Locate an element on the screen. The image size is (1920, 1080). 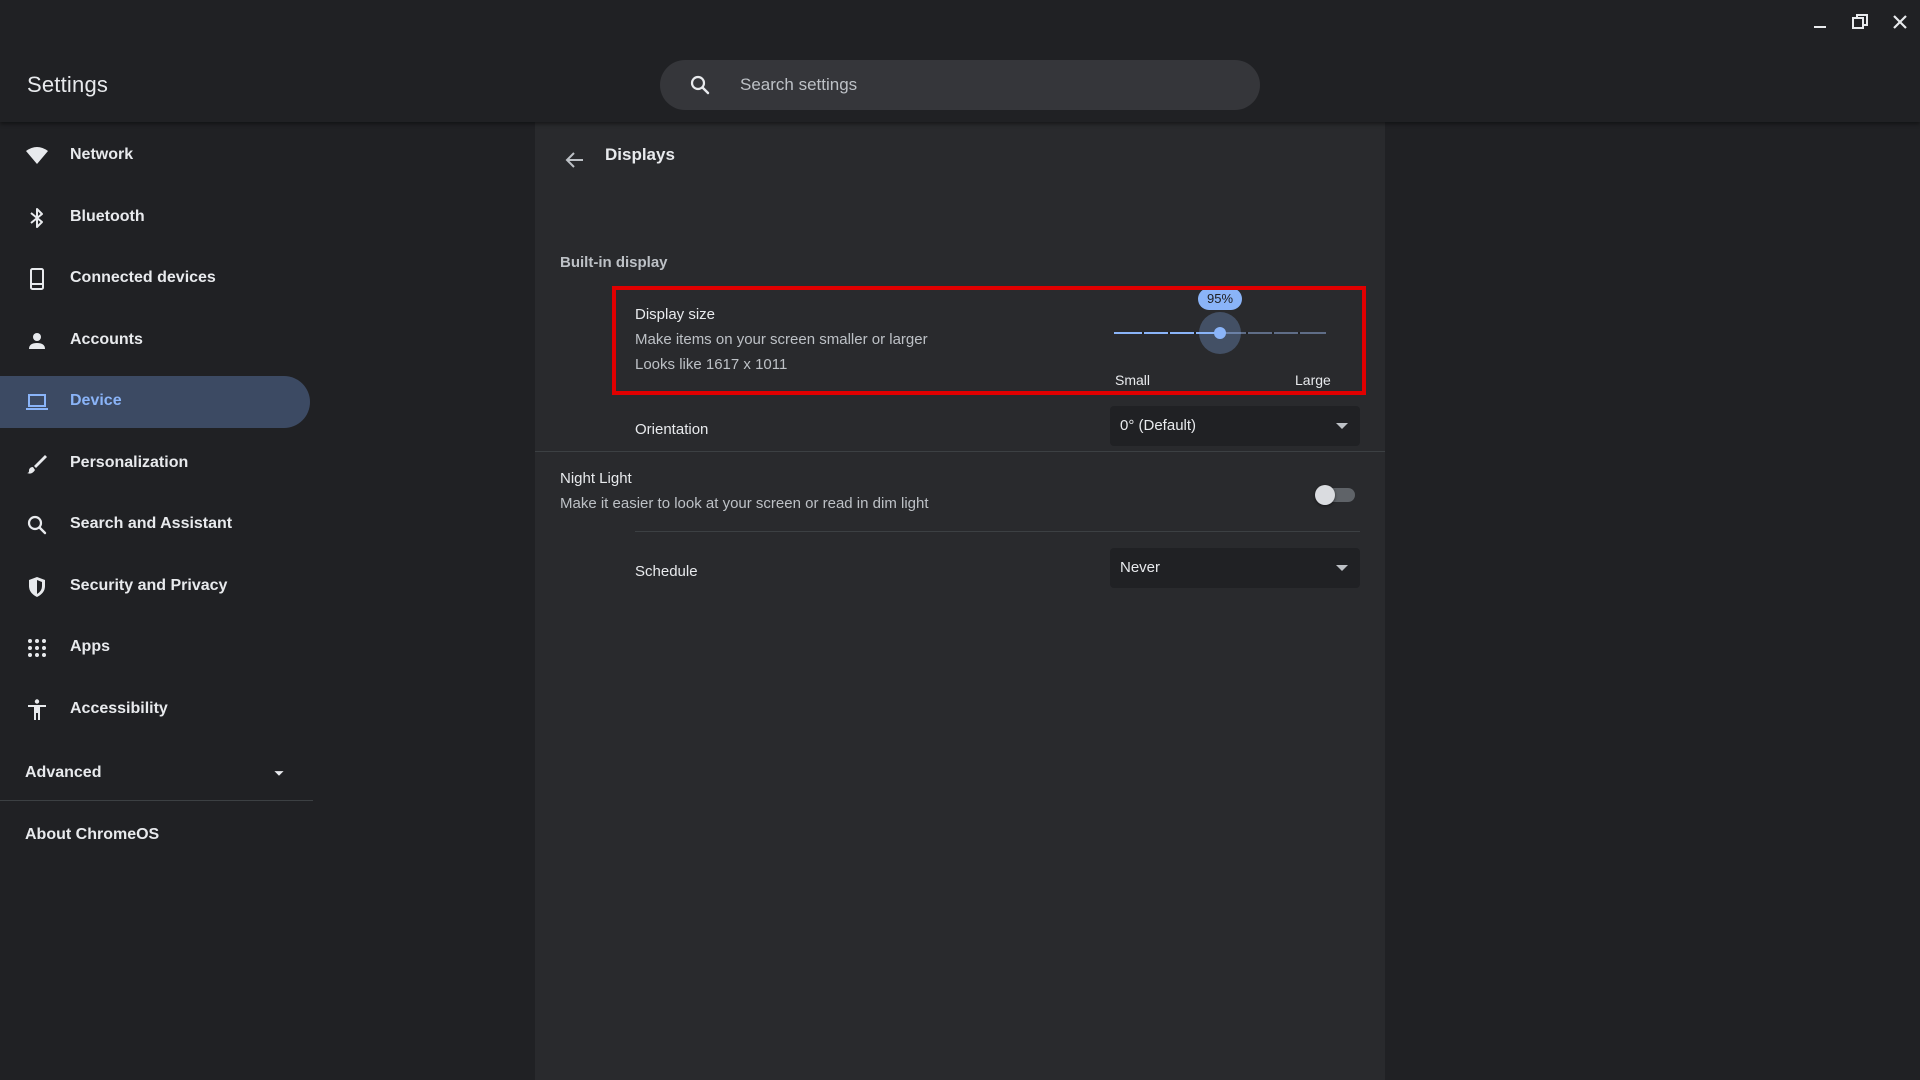
display-size-title: Display size is located at coordinates (675, 314).